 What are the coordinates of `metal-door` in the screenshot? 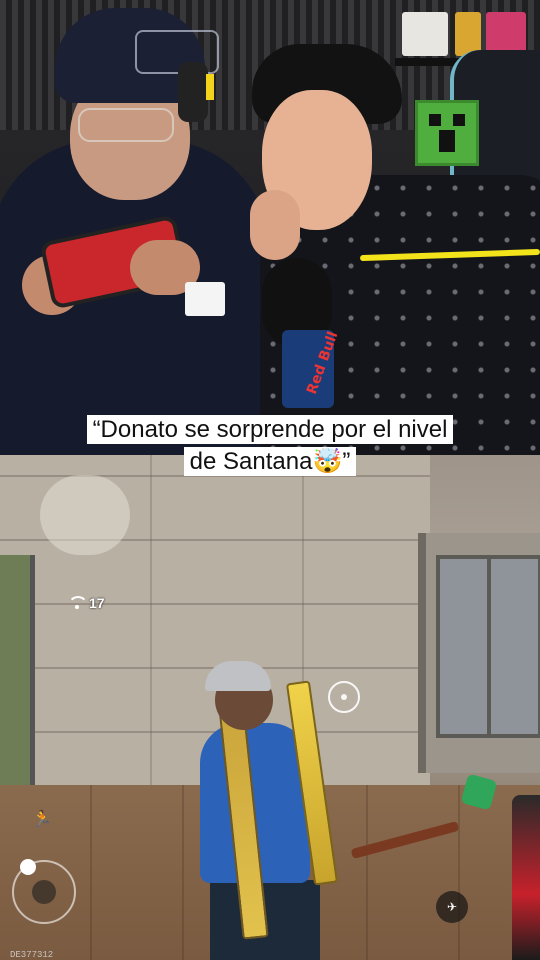 It's located at (488, 646).